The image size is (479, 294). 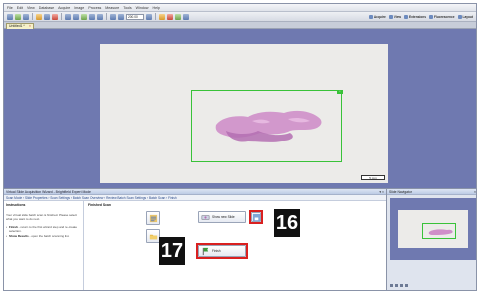 I want to click on channel-green-icon, so click(x=178, y=16).